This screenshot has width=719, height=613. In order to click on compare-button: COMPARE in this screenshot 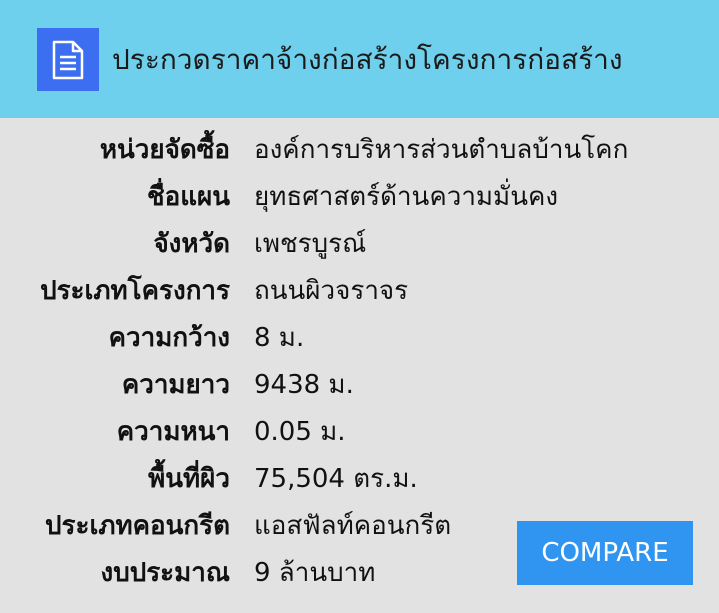, I will do `click(605, 553)`.